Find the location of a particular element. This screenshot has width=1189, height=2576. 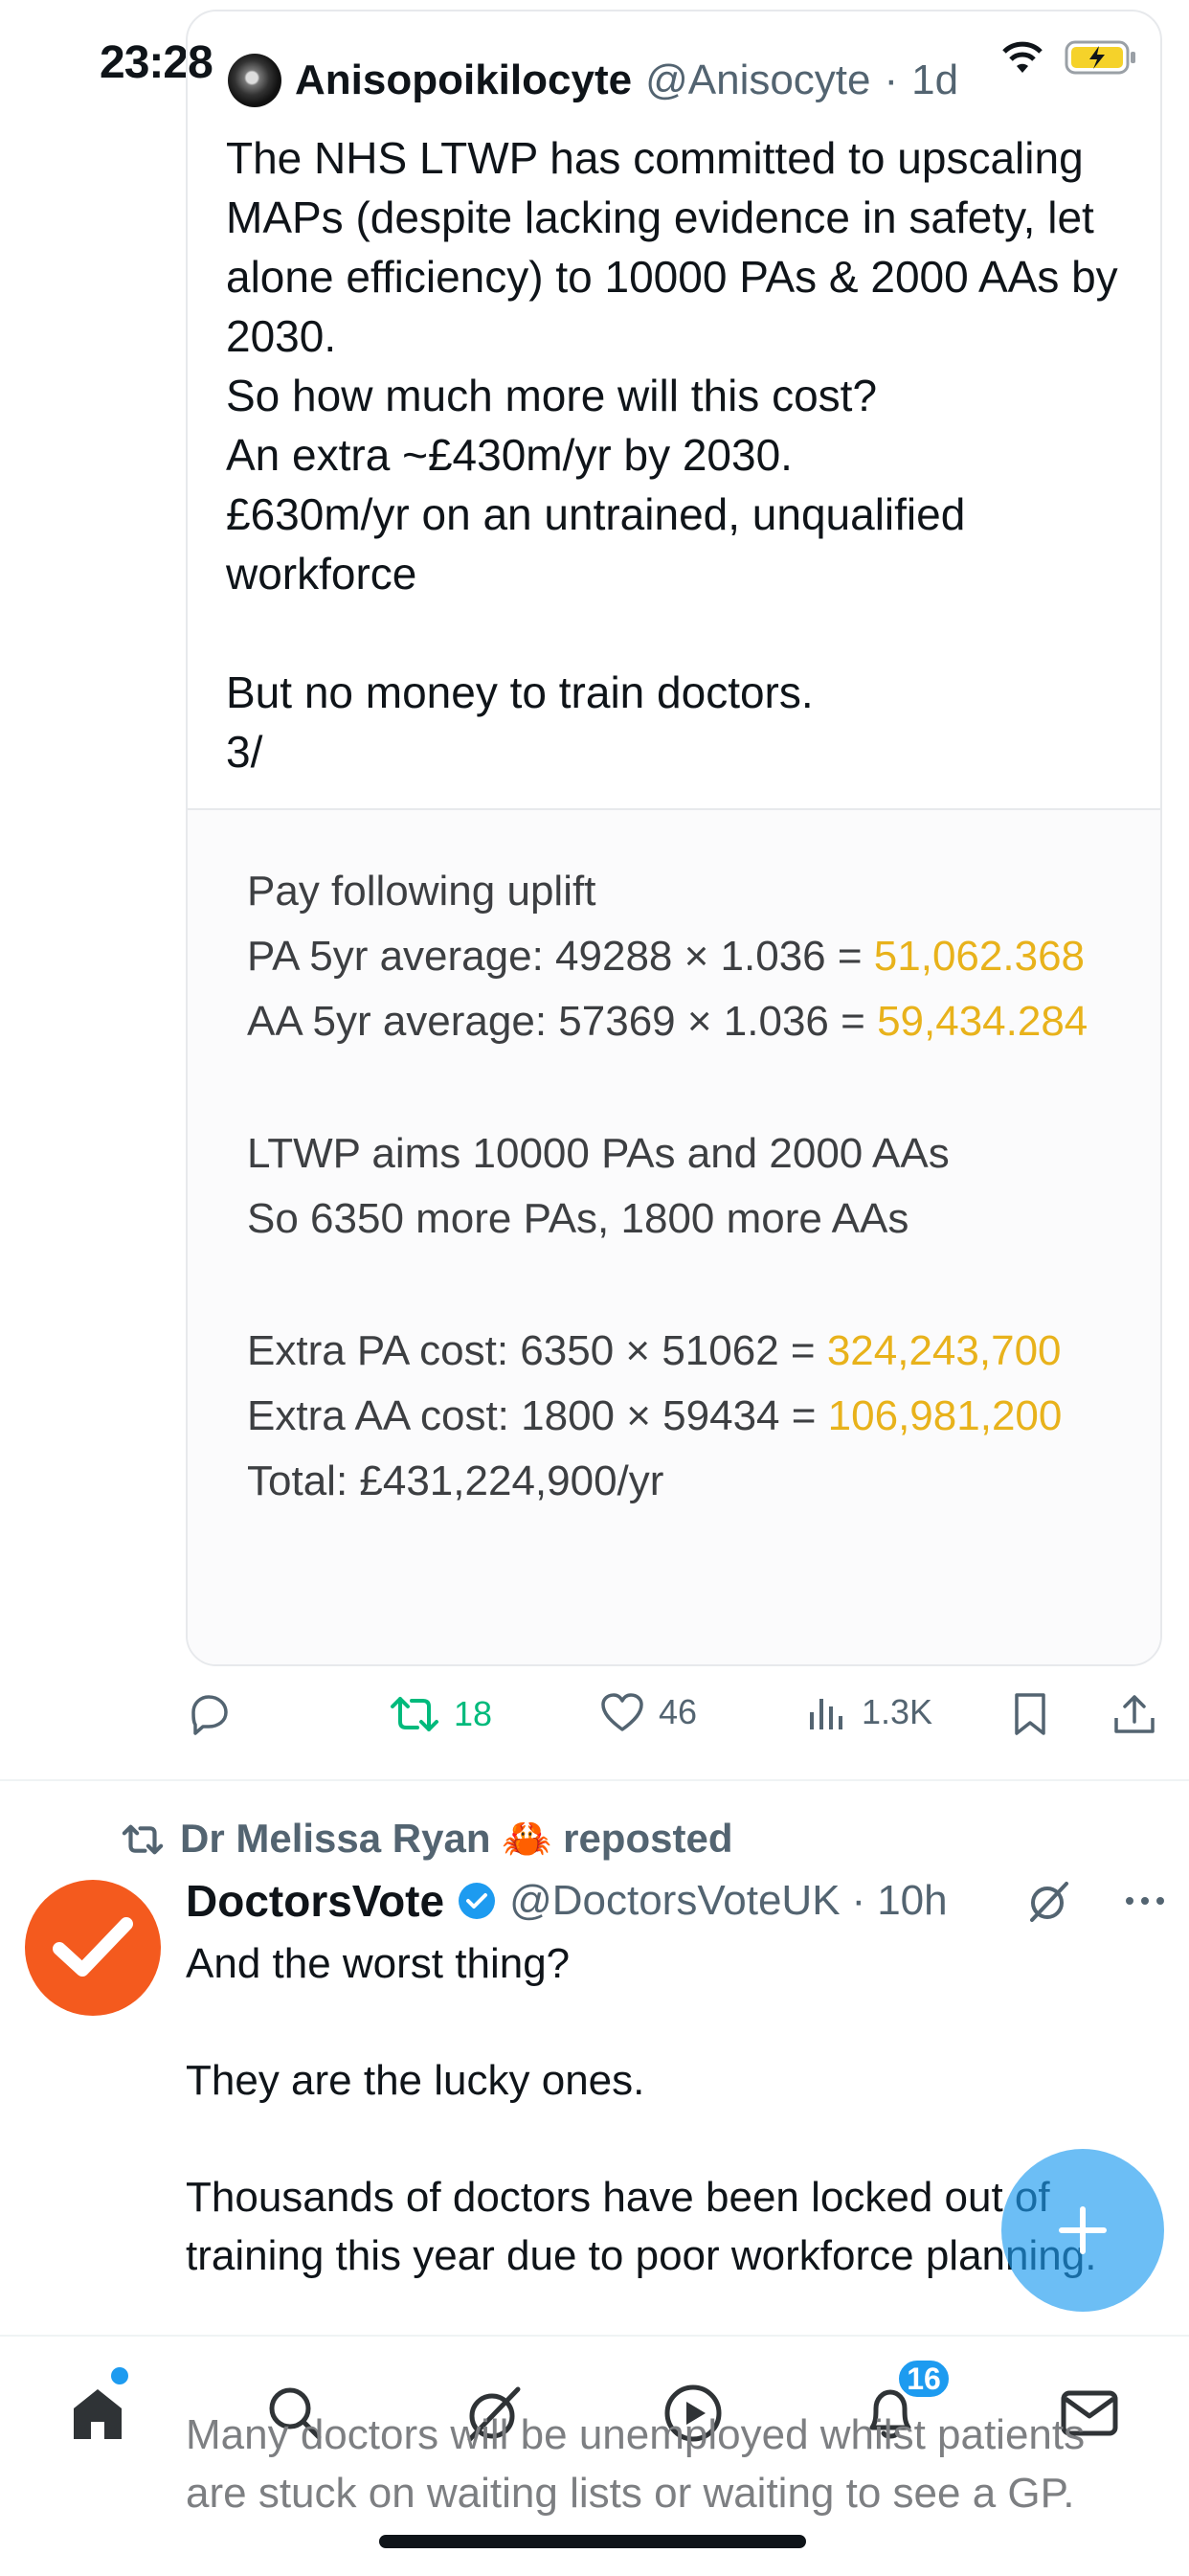

tweet-separator is located at coordinates (594, 1780).